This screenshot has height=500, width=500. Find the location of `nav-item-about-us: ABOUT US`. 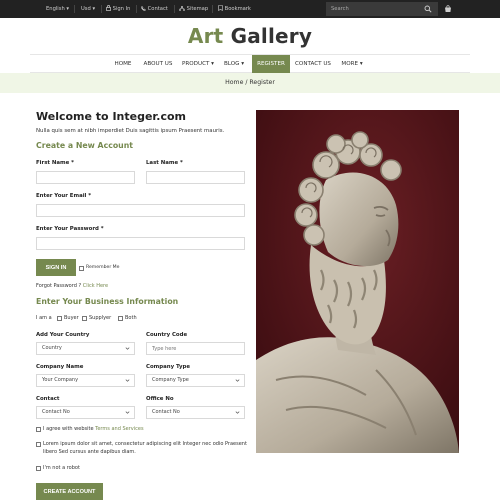

nav-item-about-us: ABOUT US is located at coordinates (158, 64).